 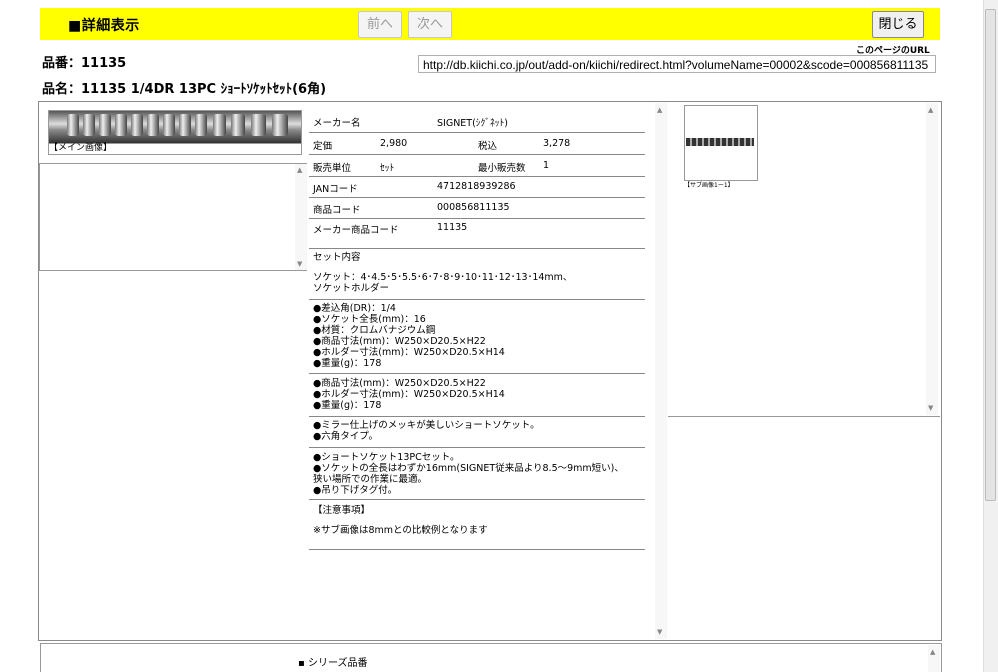 I want to click on maker-code-value: 11135, so click(x=452, y=227).